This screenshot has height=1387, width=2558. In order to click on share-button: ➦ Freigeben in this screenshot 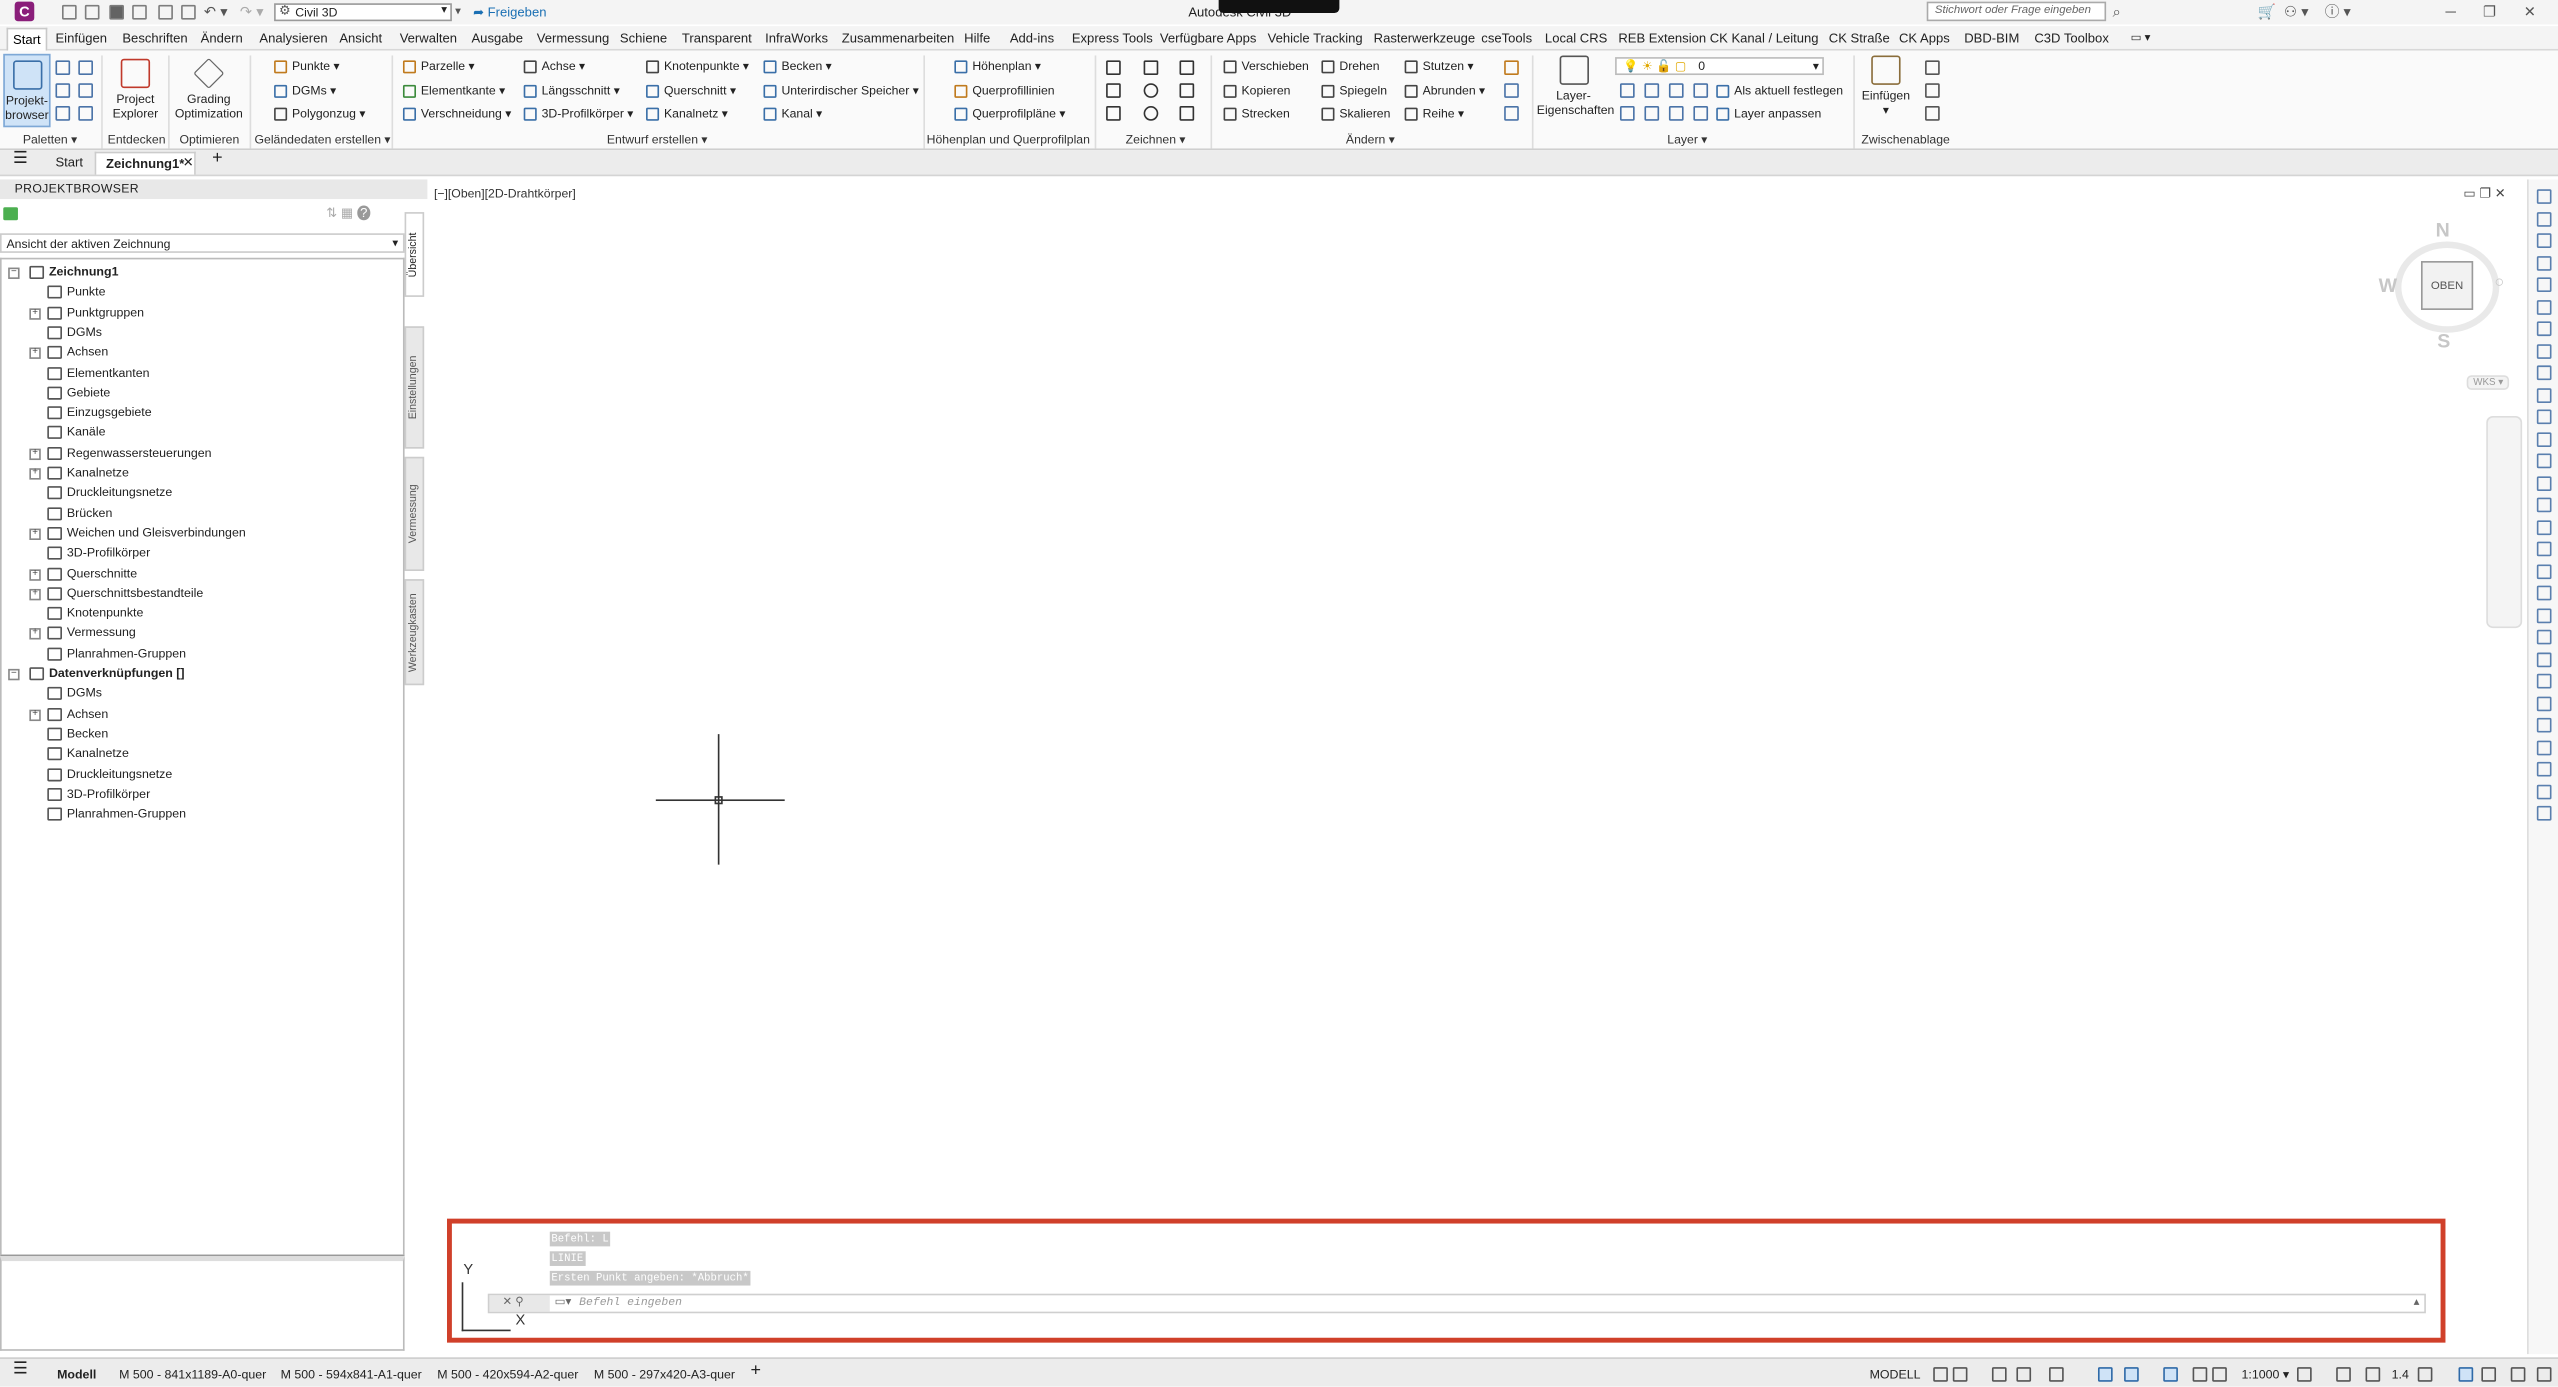, I will do `click(509, 12)`.